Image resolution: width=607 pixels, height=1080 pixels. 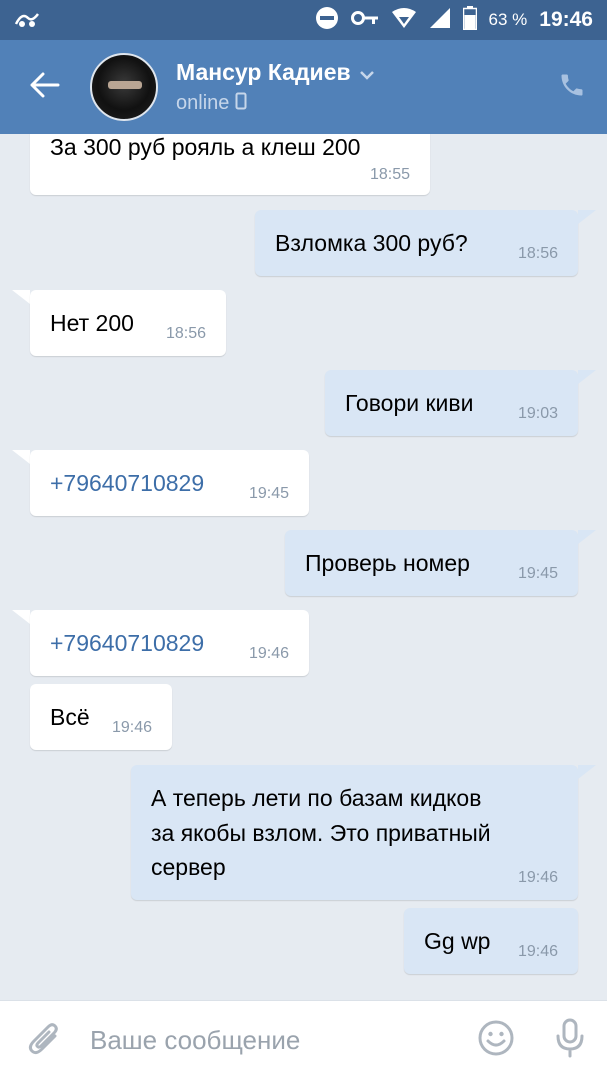 What do you see at coordinates (27, 20) in the screenshot?
I see `notification-icon` at bounding box center [27, 20].